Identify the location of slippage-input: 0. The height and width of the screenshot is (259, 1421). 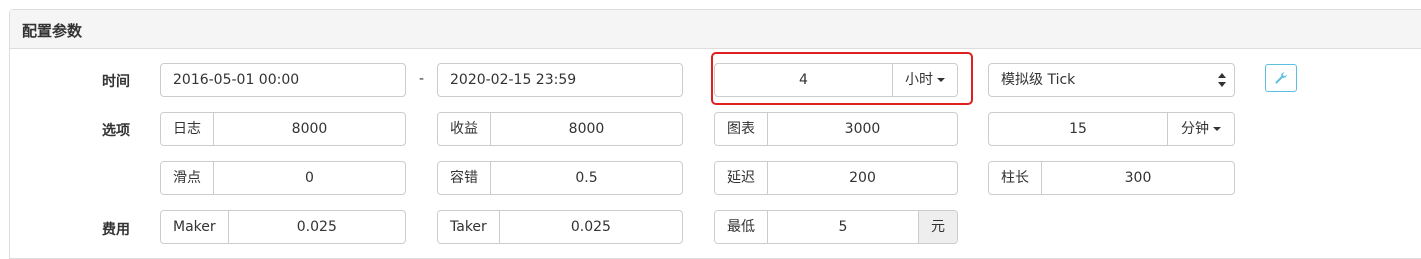
(309, 178).